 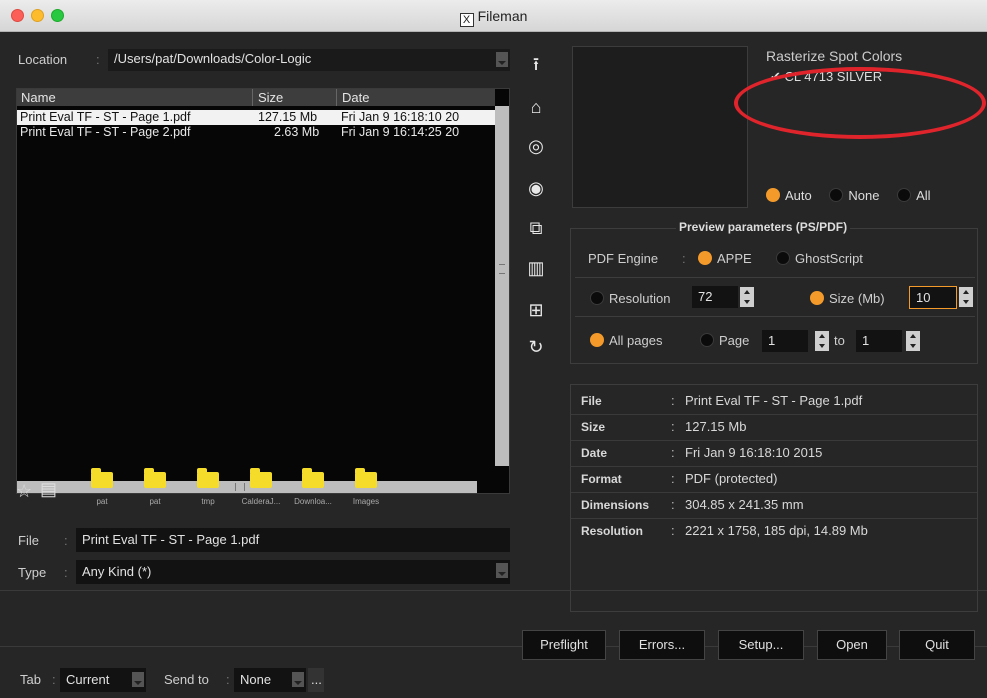 What do you see at coordinates (734, 258) in the screenshot?
I see `radio-label: APPE` at bounding box center [734, 258].